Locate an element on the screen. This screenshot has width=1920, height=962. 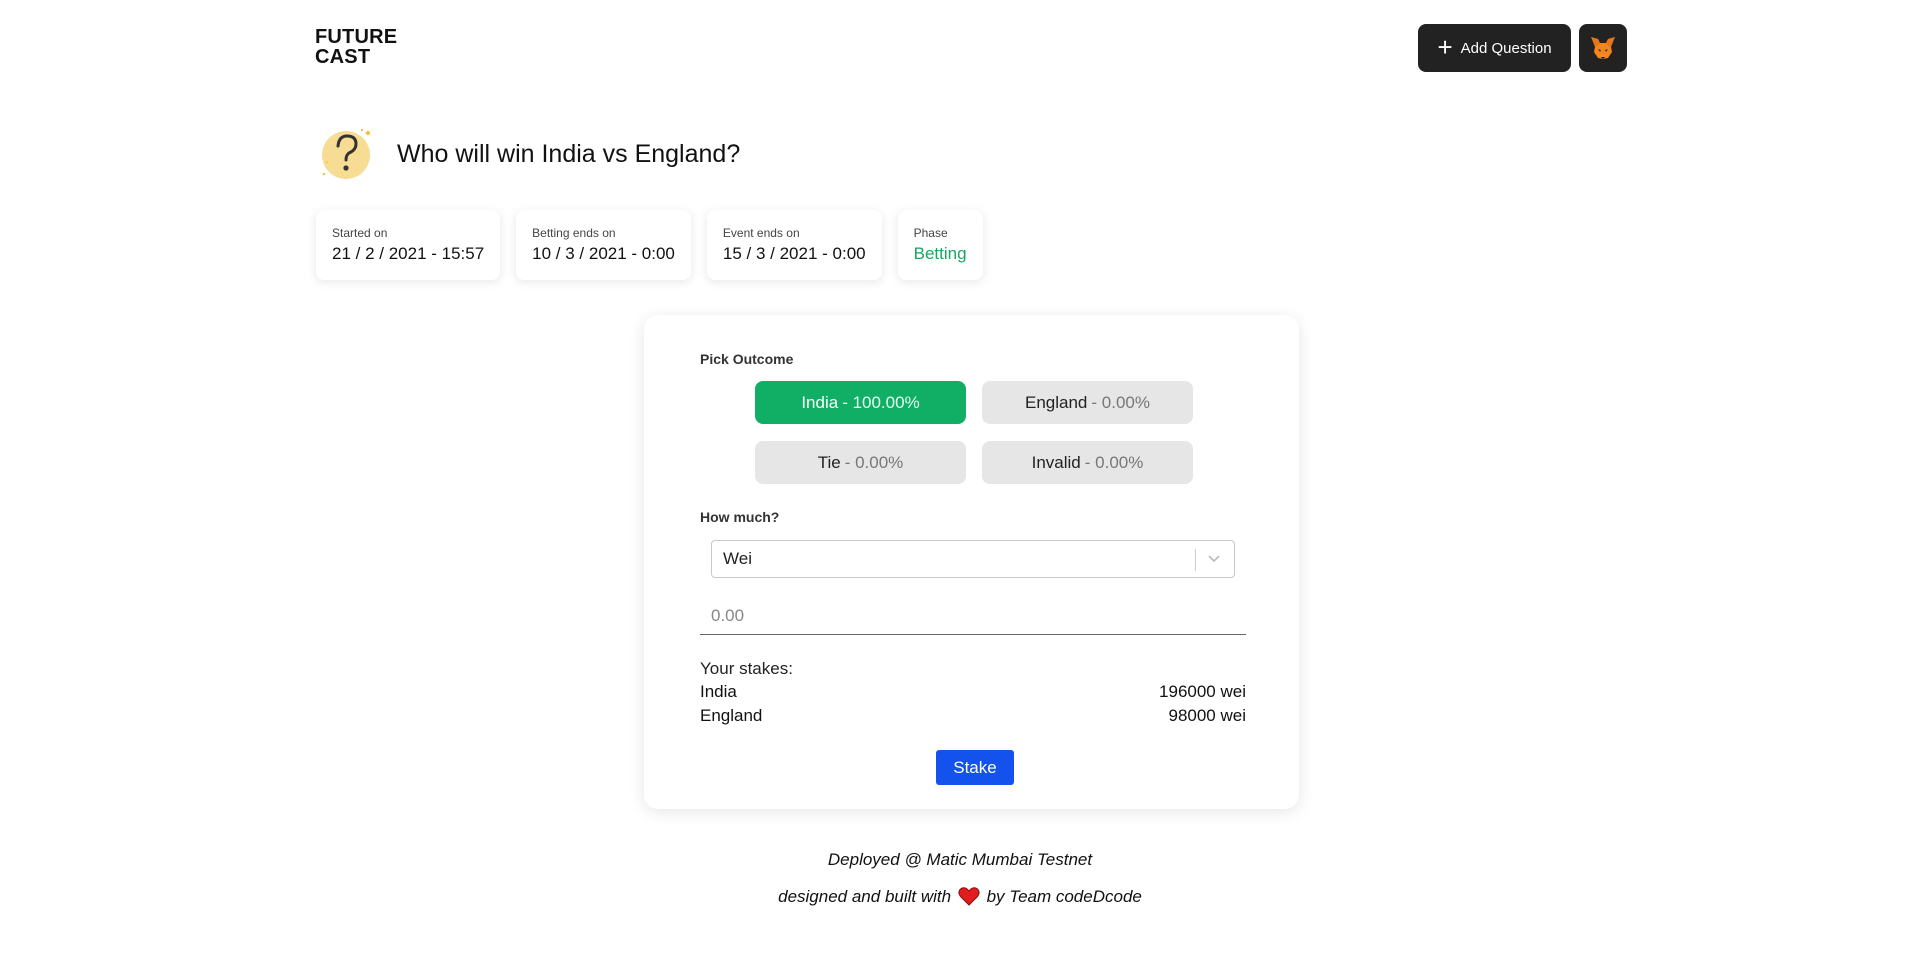
event-ends-label: Event ends on is located at coordinates (761, 233).